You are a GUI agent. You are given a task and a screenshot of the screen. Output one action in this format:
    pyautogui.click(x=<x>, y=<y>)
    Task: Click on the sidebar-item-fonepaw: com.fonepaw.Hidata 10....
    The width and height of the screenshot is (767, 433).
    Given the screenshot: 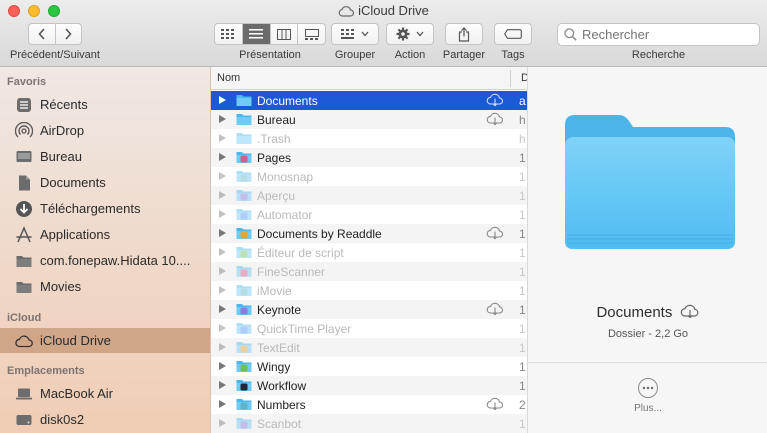 What is the action you would take?
    pyautogui.click(x=105, y=260)
    